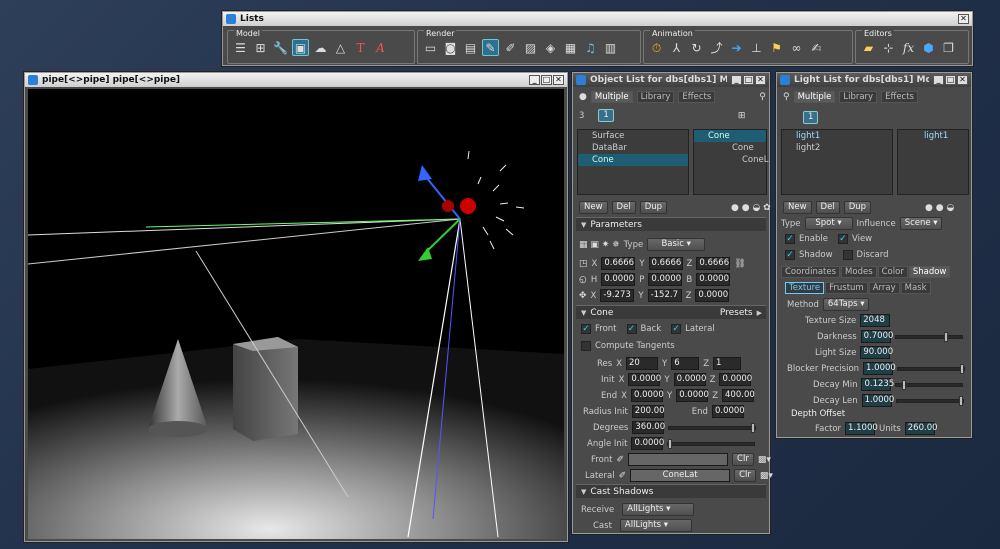 The image size is (1000, 549). What do you see at coordinates (647, 395) in the screenshot?
I see `end-x-field: 0.0000` at bounding box center [647, 395].